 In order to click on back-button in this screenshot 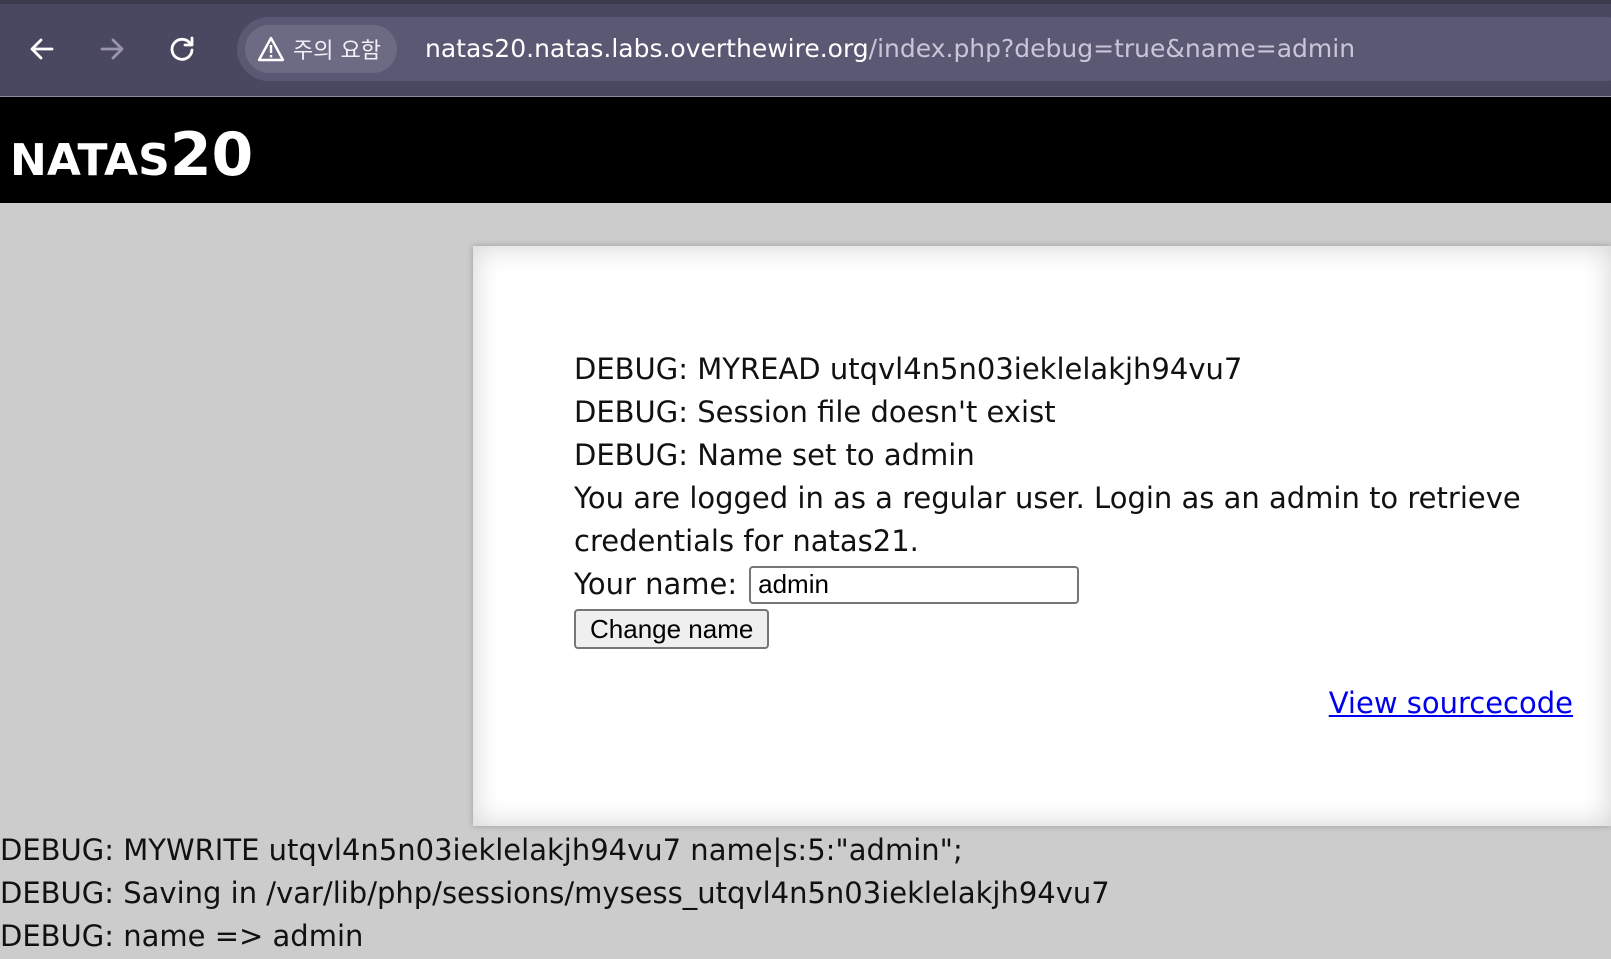, I will do `click(42, 49)`.